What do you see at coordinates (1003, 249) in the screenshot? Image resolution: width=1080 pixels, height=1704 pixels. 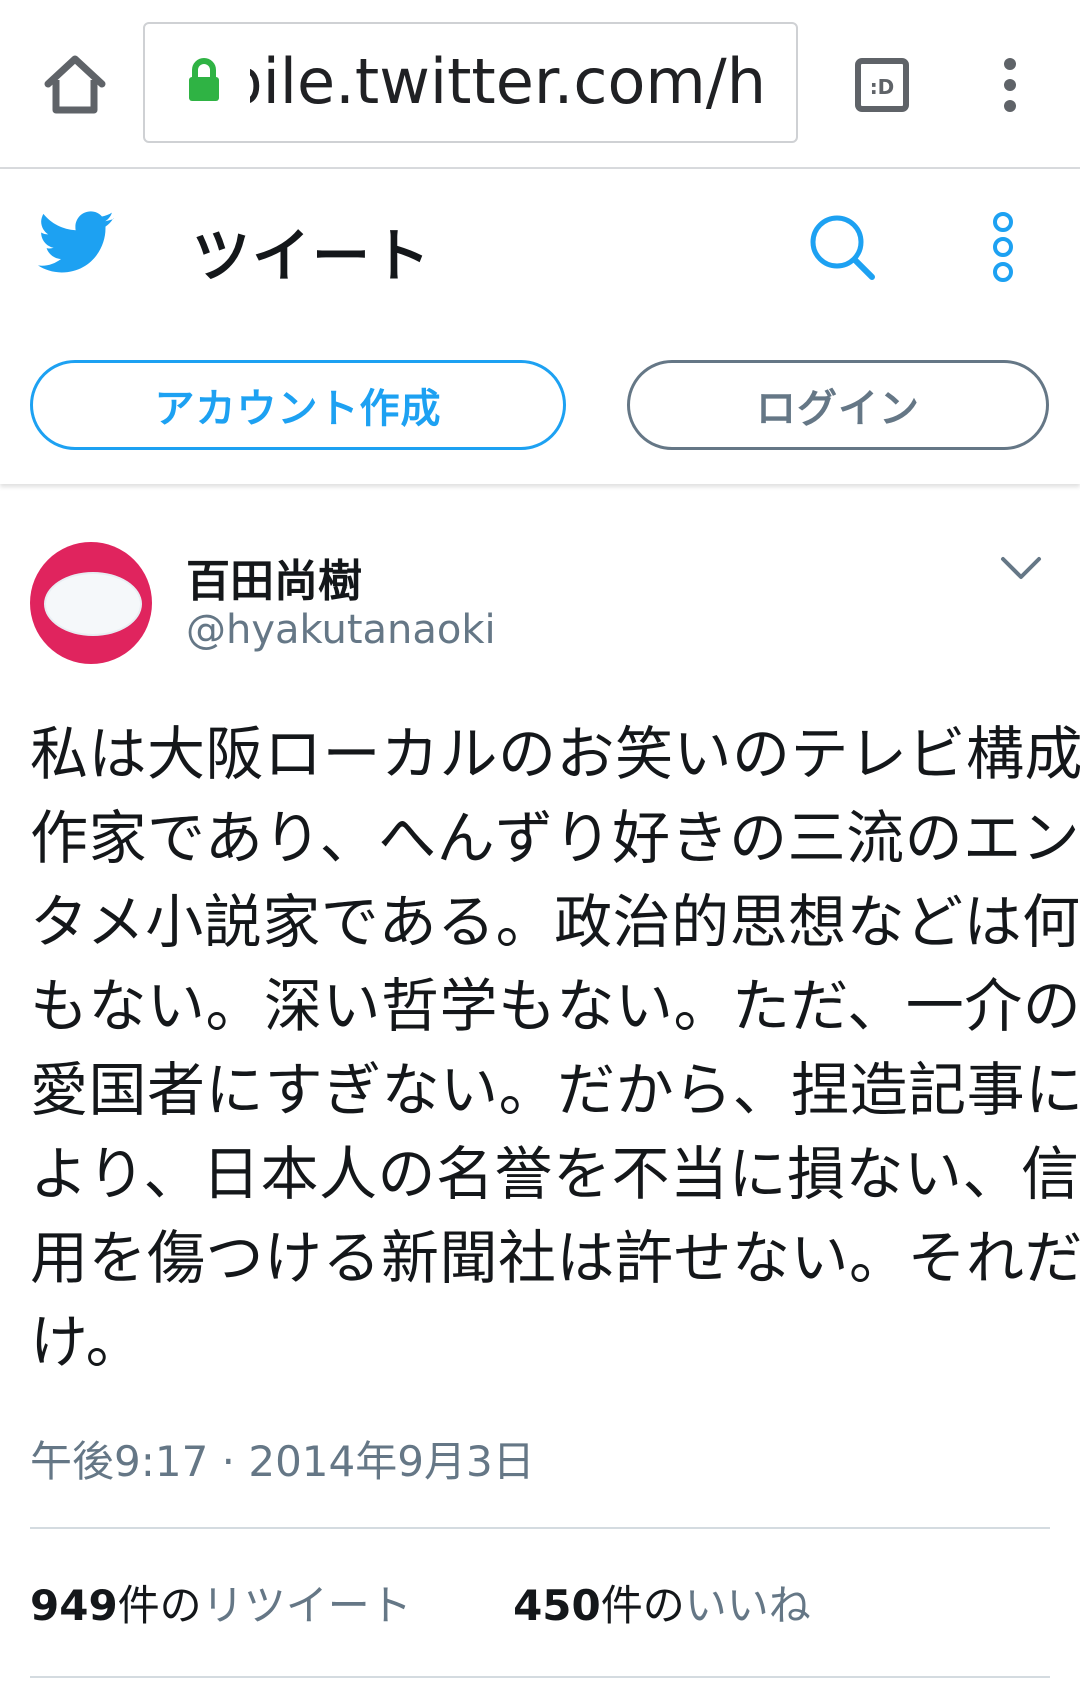 I see `more-options-icon` at bounding box center [1003, 249].